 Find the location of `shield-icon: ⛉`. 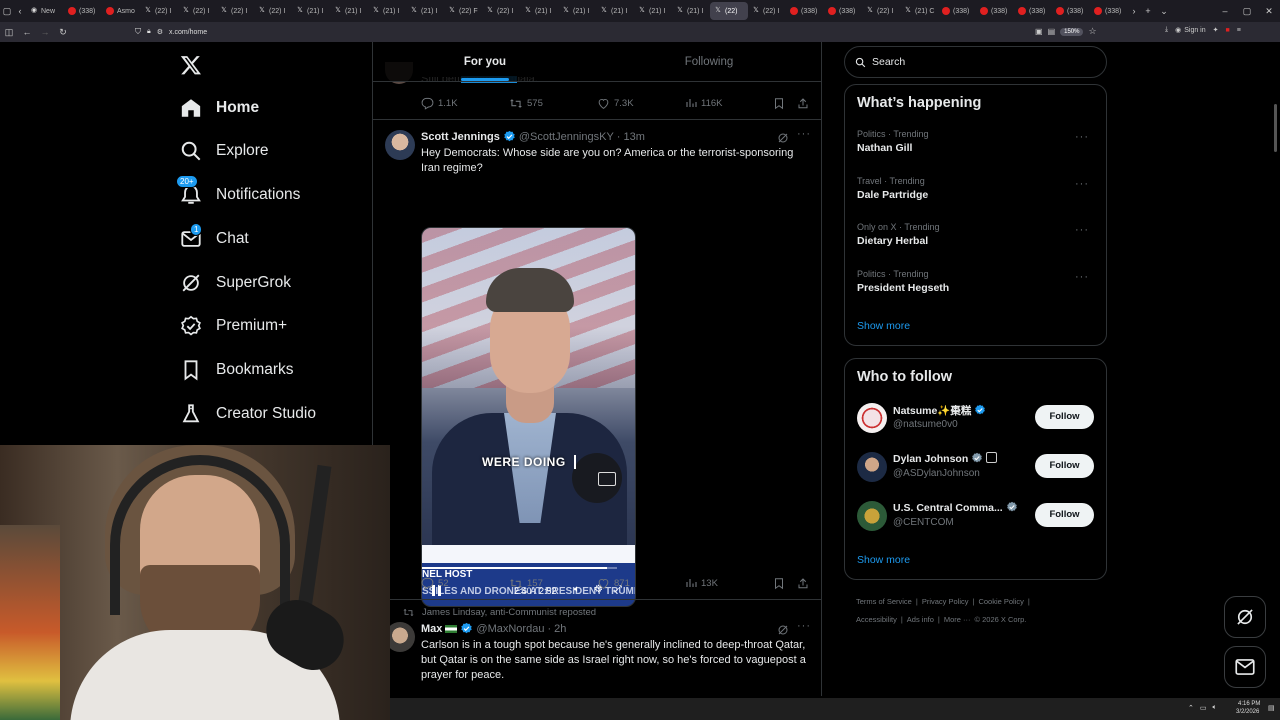

shield-icon: ⛉ is located at coordinates (138, 32).